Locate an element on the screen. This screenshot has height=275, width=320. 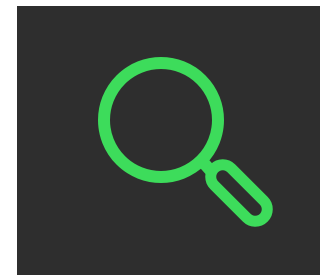
handle-outline is located at coordinates (239, 193).